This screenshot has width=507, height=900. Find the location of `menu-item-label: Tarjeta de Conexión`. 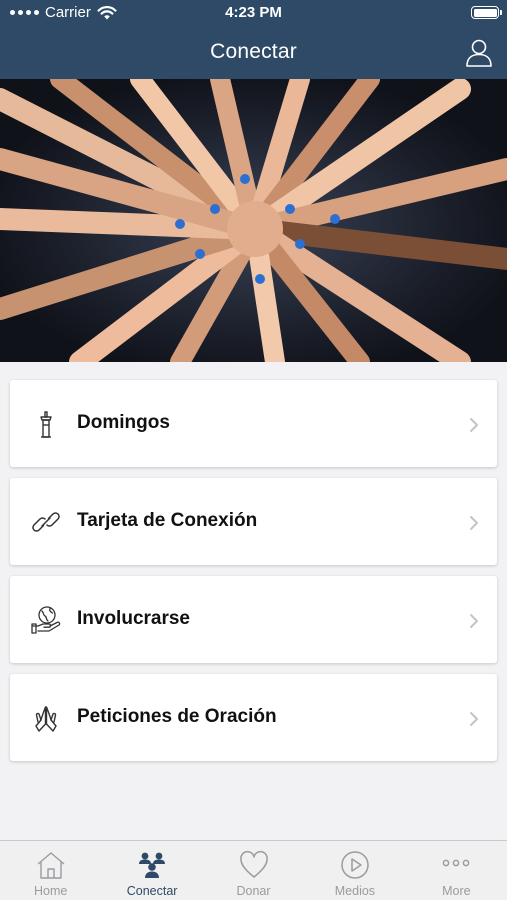

menu-item-label: Tarjeta de Conexión is located at coordinates (167, 520).